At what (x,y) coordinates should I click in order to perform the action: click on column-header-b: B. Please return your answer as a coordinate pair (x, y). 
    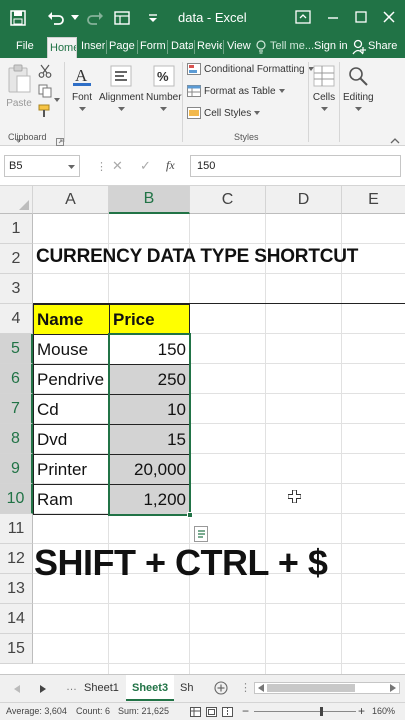
    Looking at the image, I should click on (149, 200).